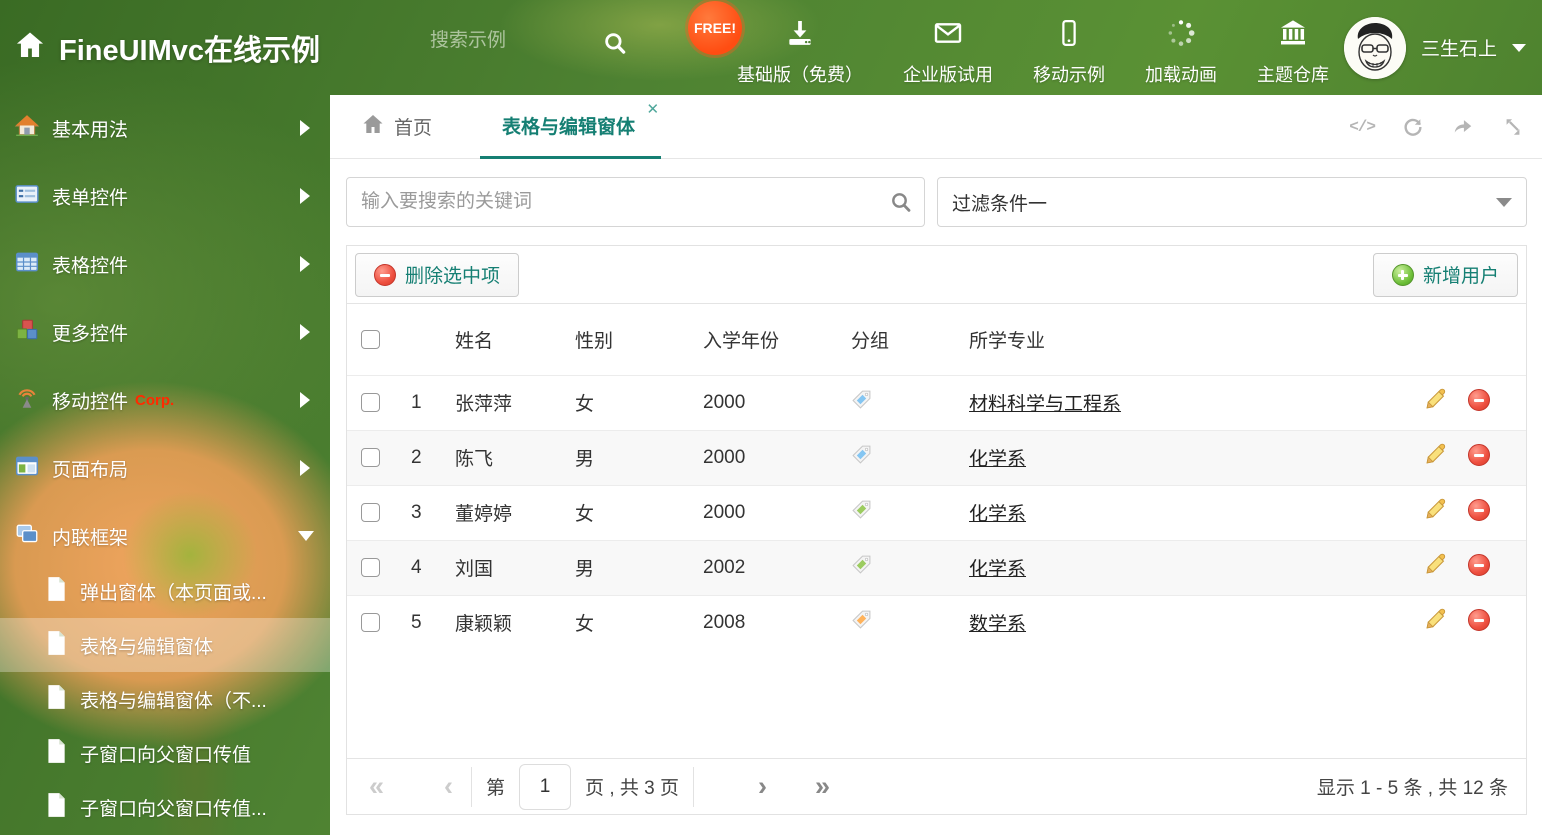 The image size is (1542, 835). What do you see at coordinates (936, 402) in the screenshot?
I see `table-row: 1 张萍萍 女 2000 材料科学与工程系` at bounding box center [936, 402].